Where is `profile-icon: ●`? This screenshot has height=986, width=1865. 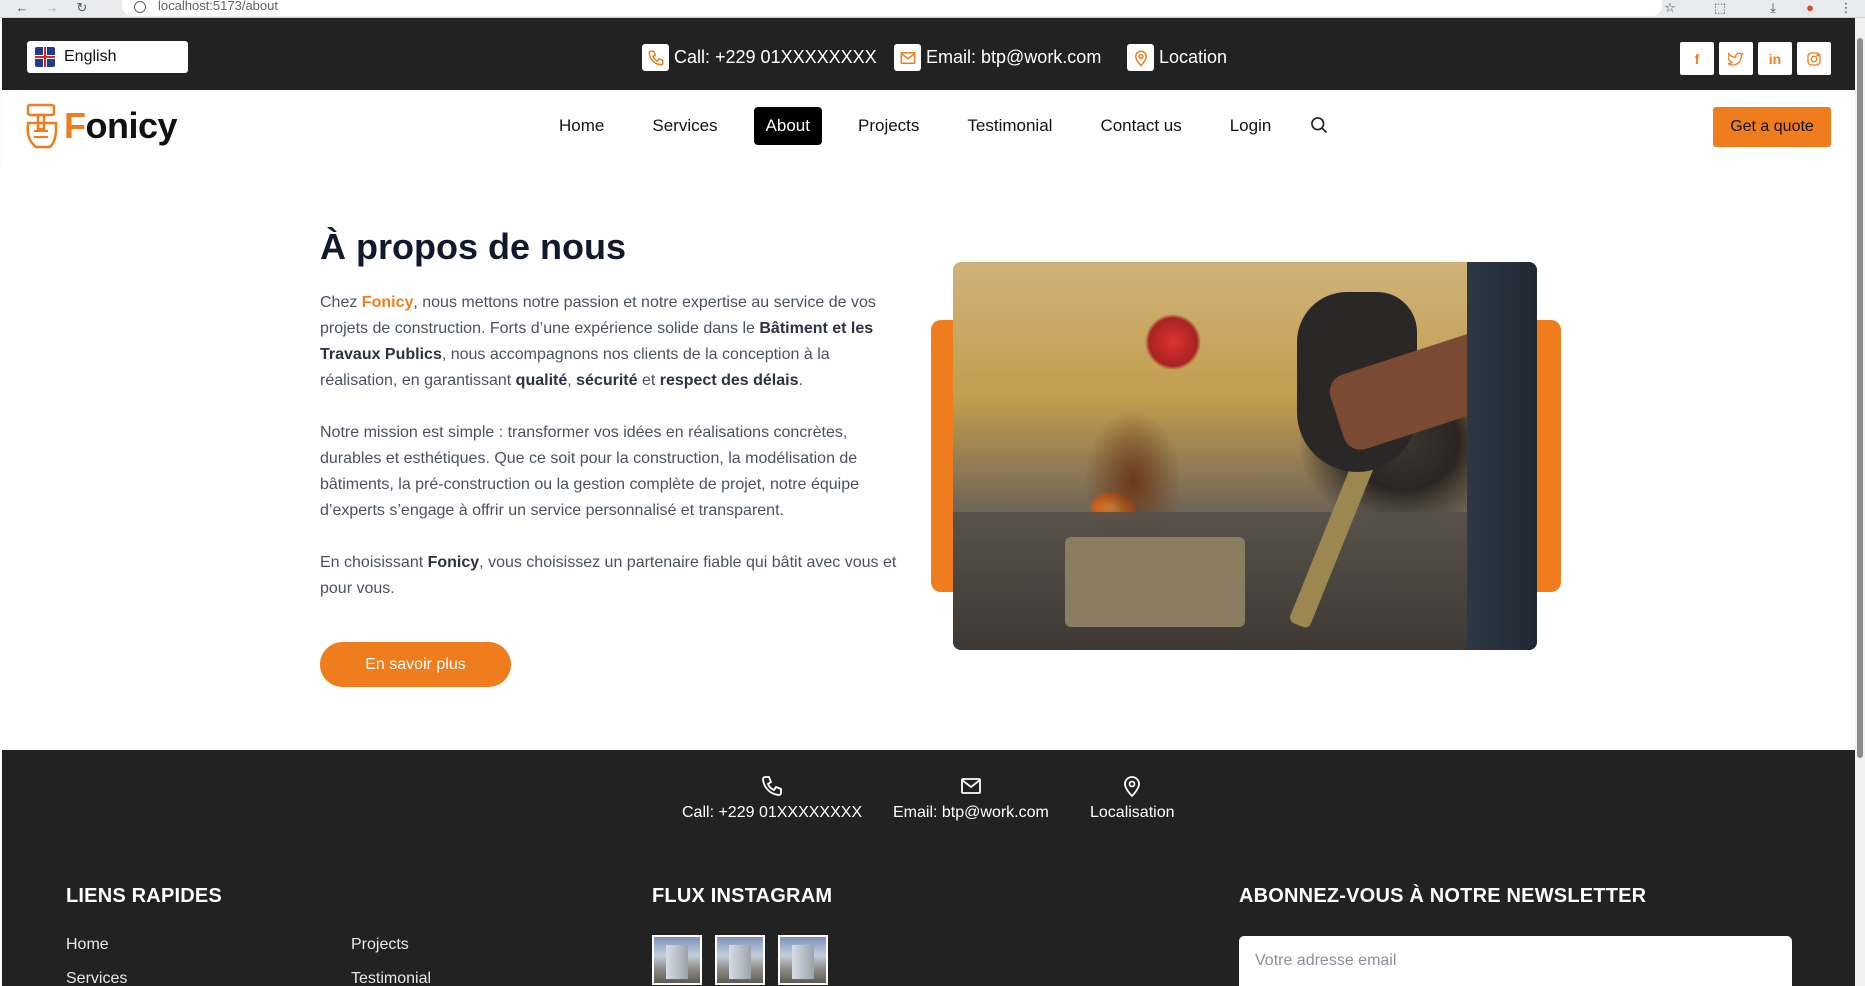
profile-icon: ● is located at coordinates (1810, 8).